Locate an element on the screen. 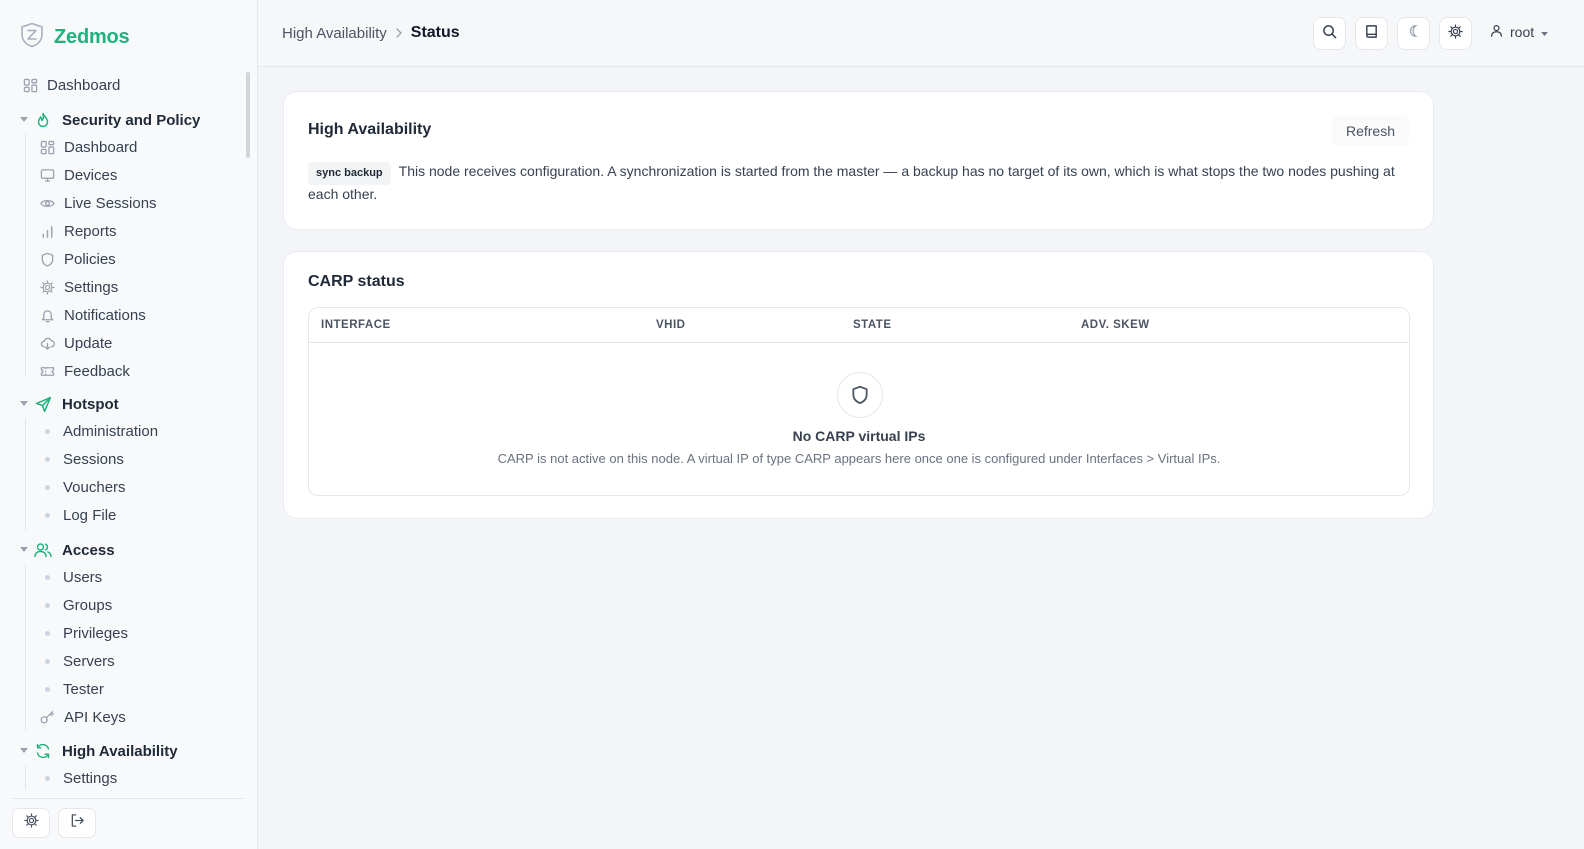 This screenshot has width=1584, height=849. sidebar-item-label: Groups is located at coordinates (88, 605).